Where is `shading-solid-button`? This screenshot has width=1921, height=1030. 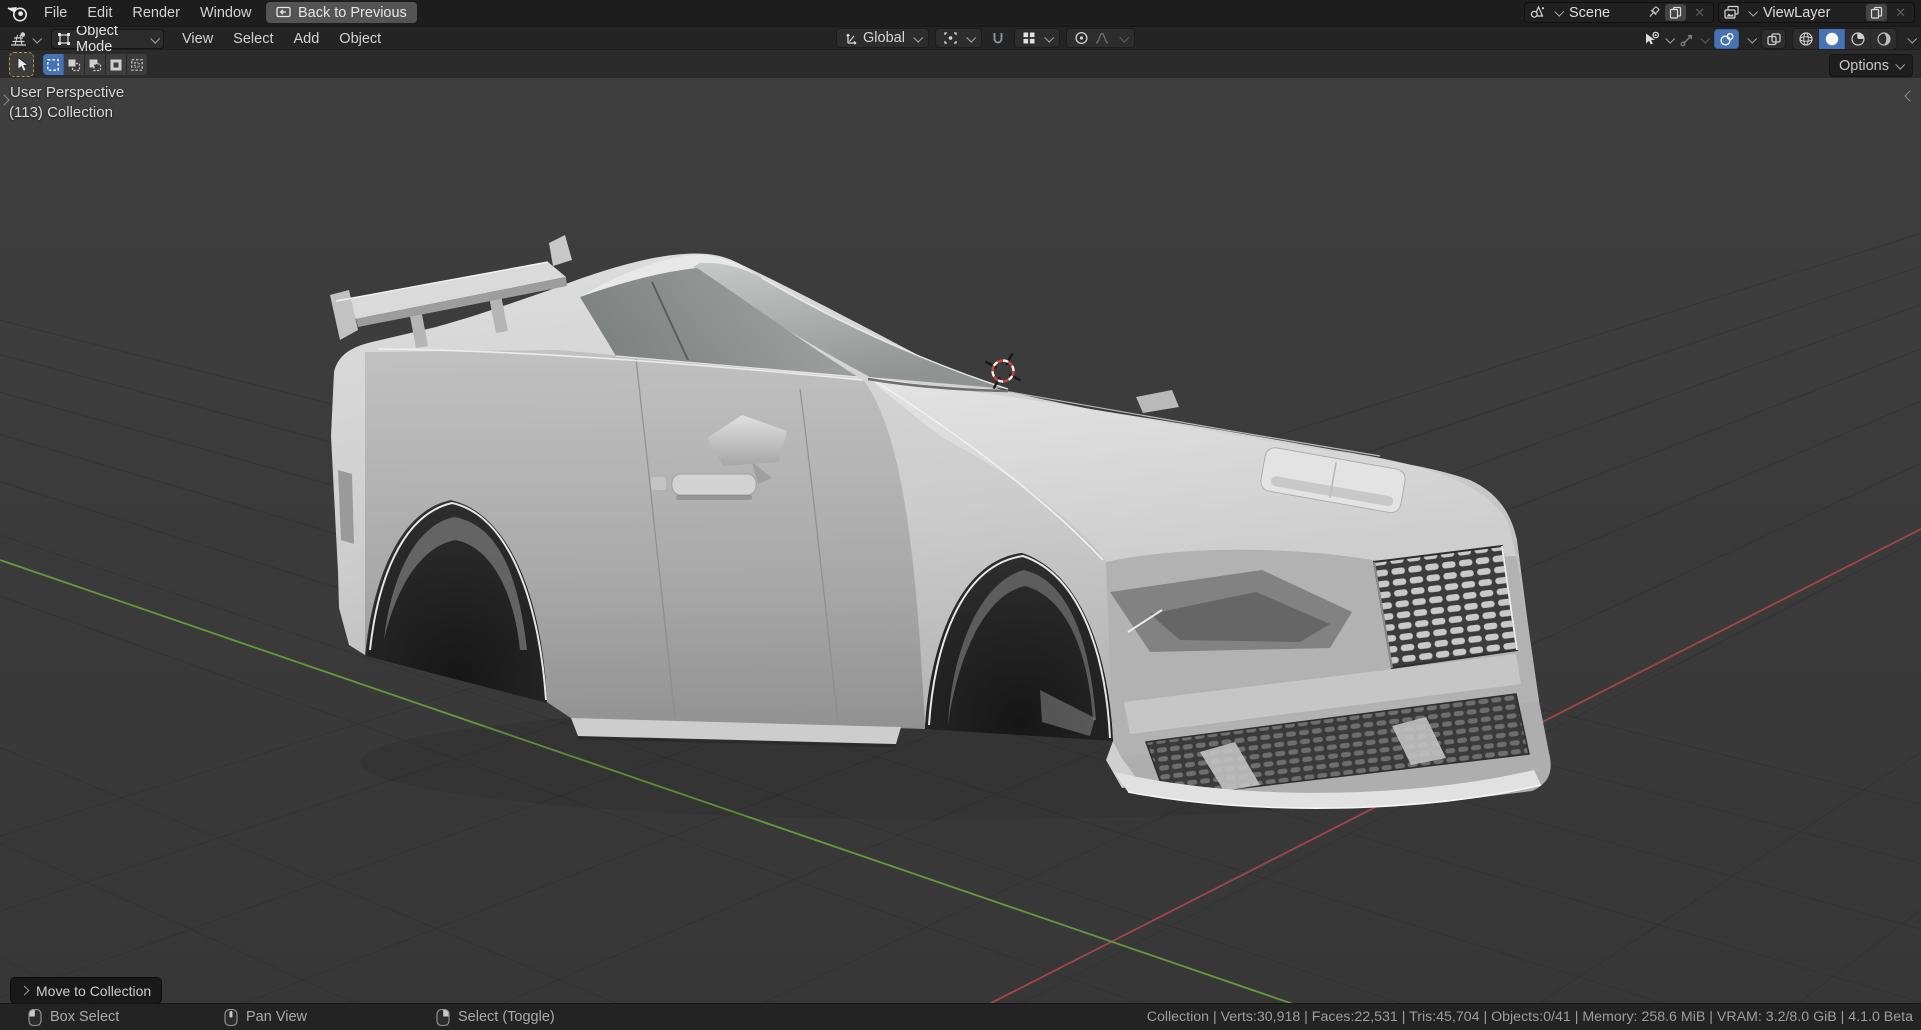 shading-solid-button is located at coordinates (1832, 39).